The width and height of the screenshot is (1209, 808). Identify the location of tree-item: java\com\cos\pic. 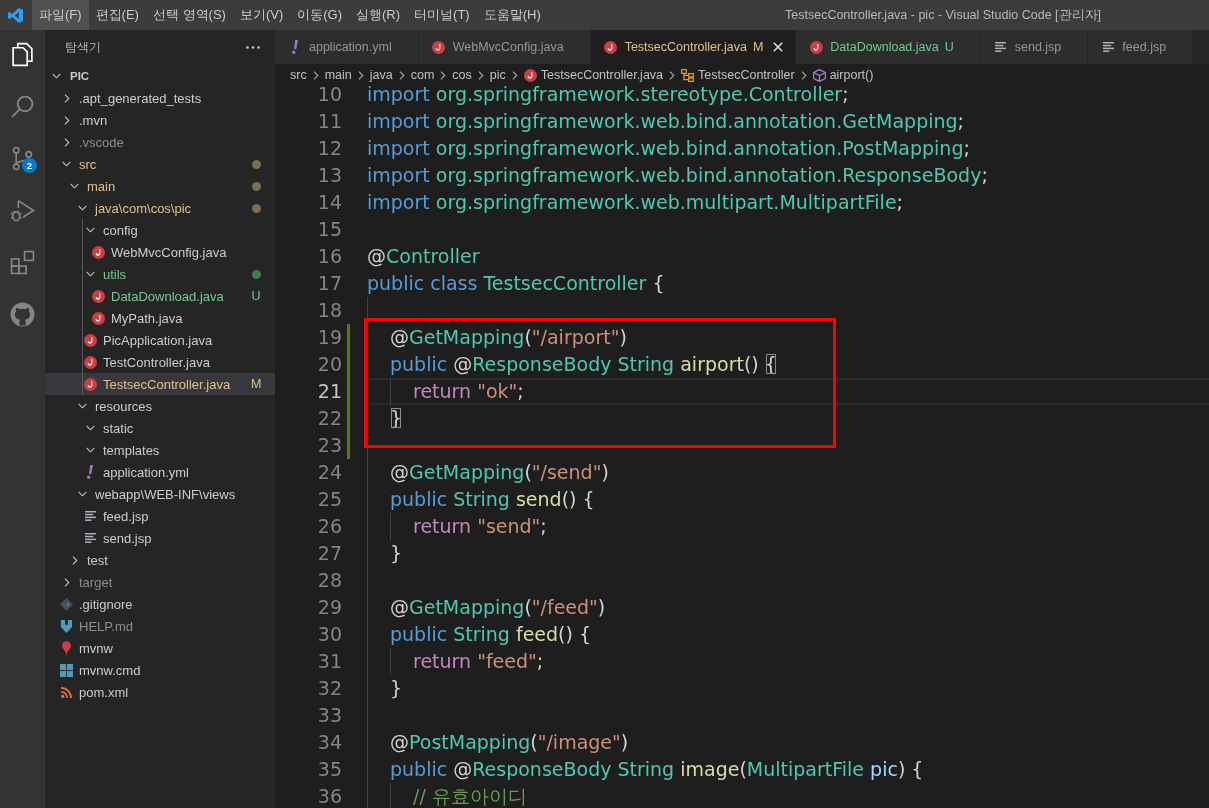
(160, 208).